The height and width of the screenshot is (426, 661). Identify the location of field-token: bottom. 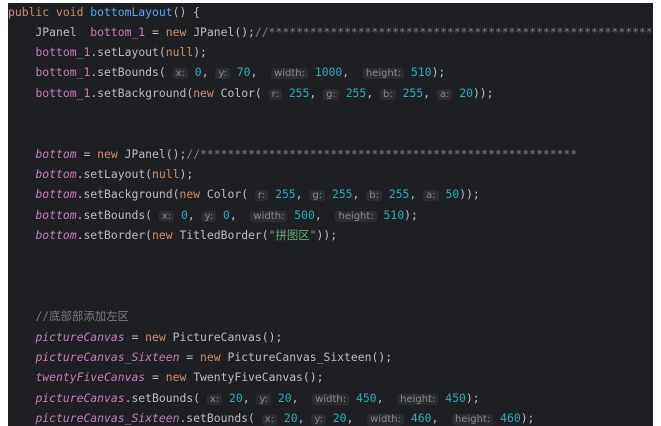
(56, 215).